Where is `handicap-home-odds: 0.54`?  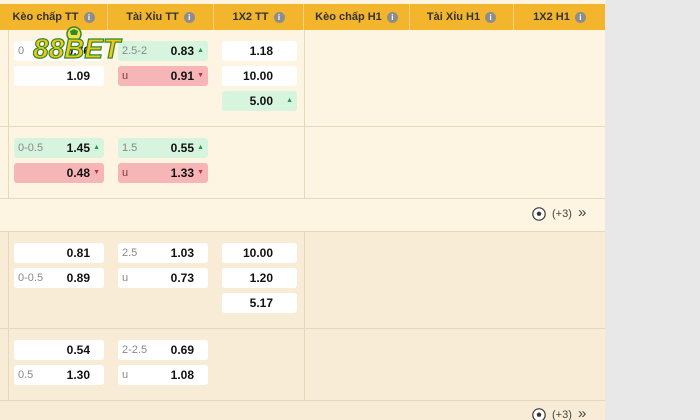 handicap-home-odds: 0.54 is located at coordinates (59, 350).